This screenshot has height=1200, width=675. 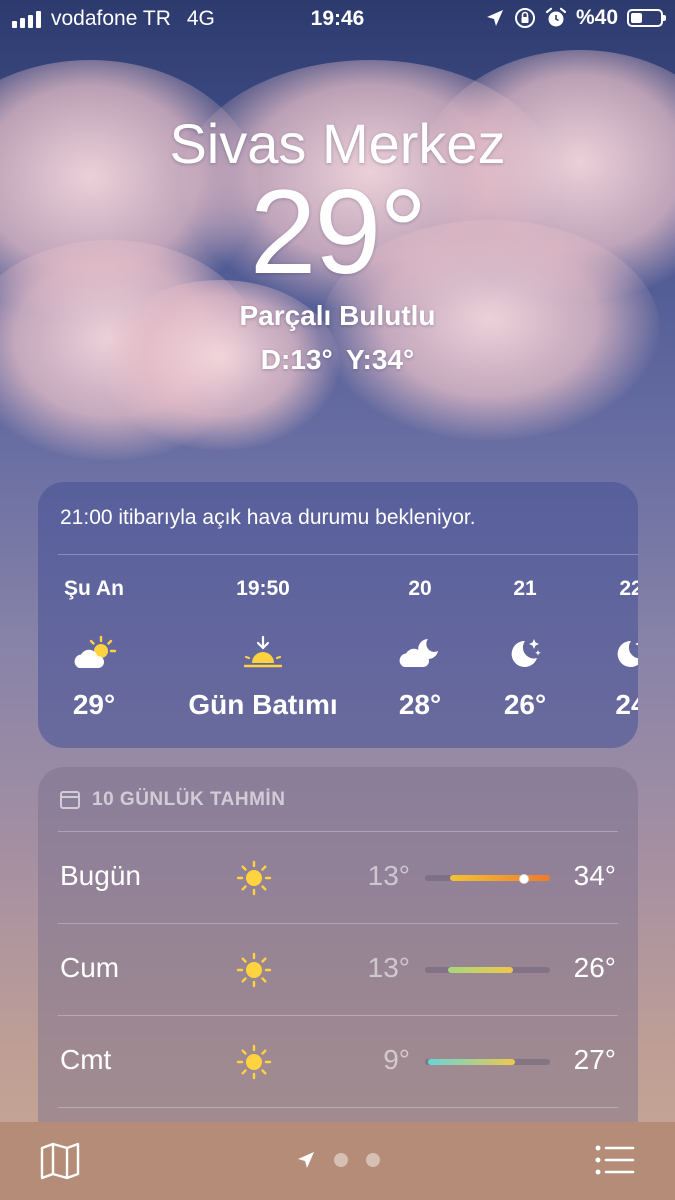 What do you see at coordinates (263, 588) in the screenshot?
I see `hour-label: 19:50` at bounding box center [263, 588].